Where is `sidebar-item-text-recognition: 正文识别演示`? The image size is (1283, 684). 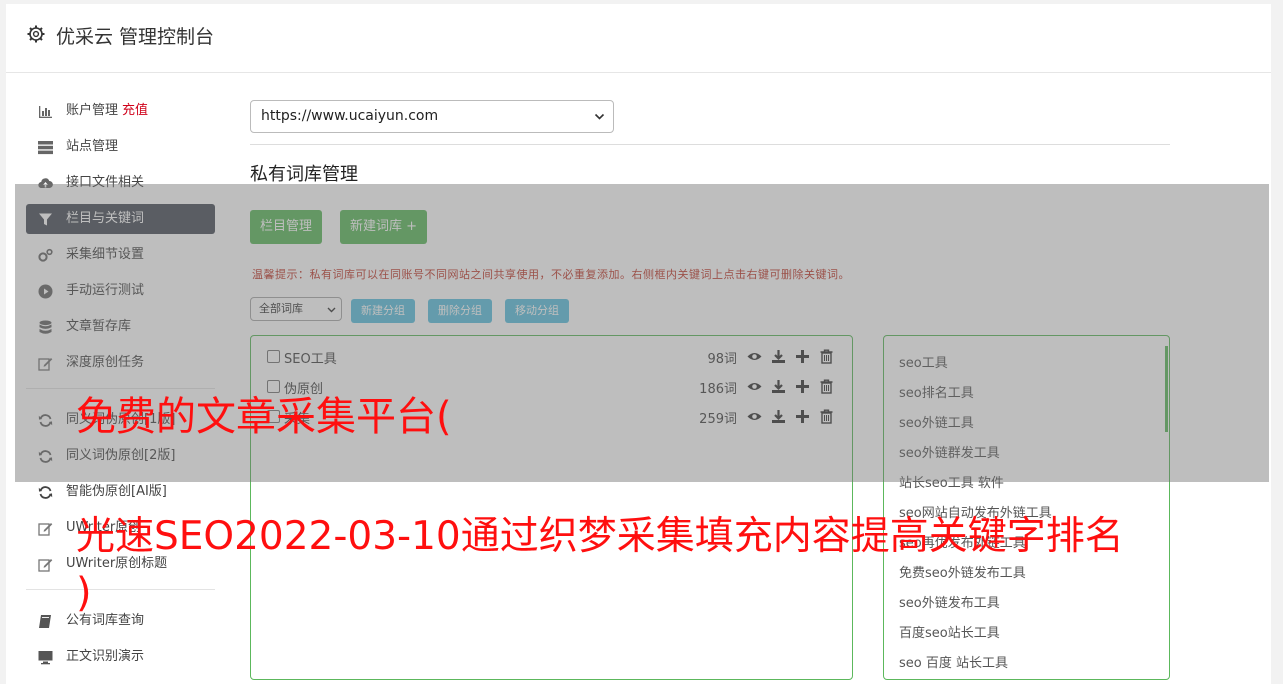
sidebar-item-text-recognition: 正文识别演示 is located at coordinates (120, 657).